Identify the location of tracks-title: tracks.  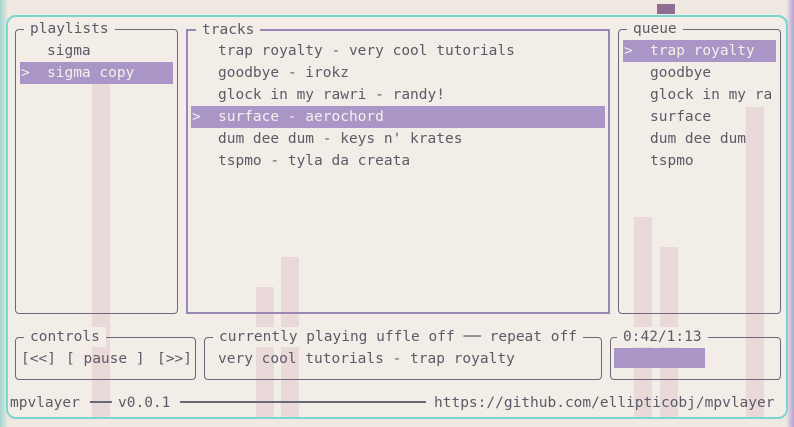
(228, 30).